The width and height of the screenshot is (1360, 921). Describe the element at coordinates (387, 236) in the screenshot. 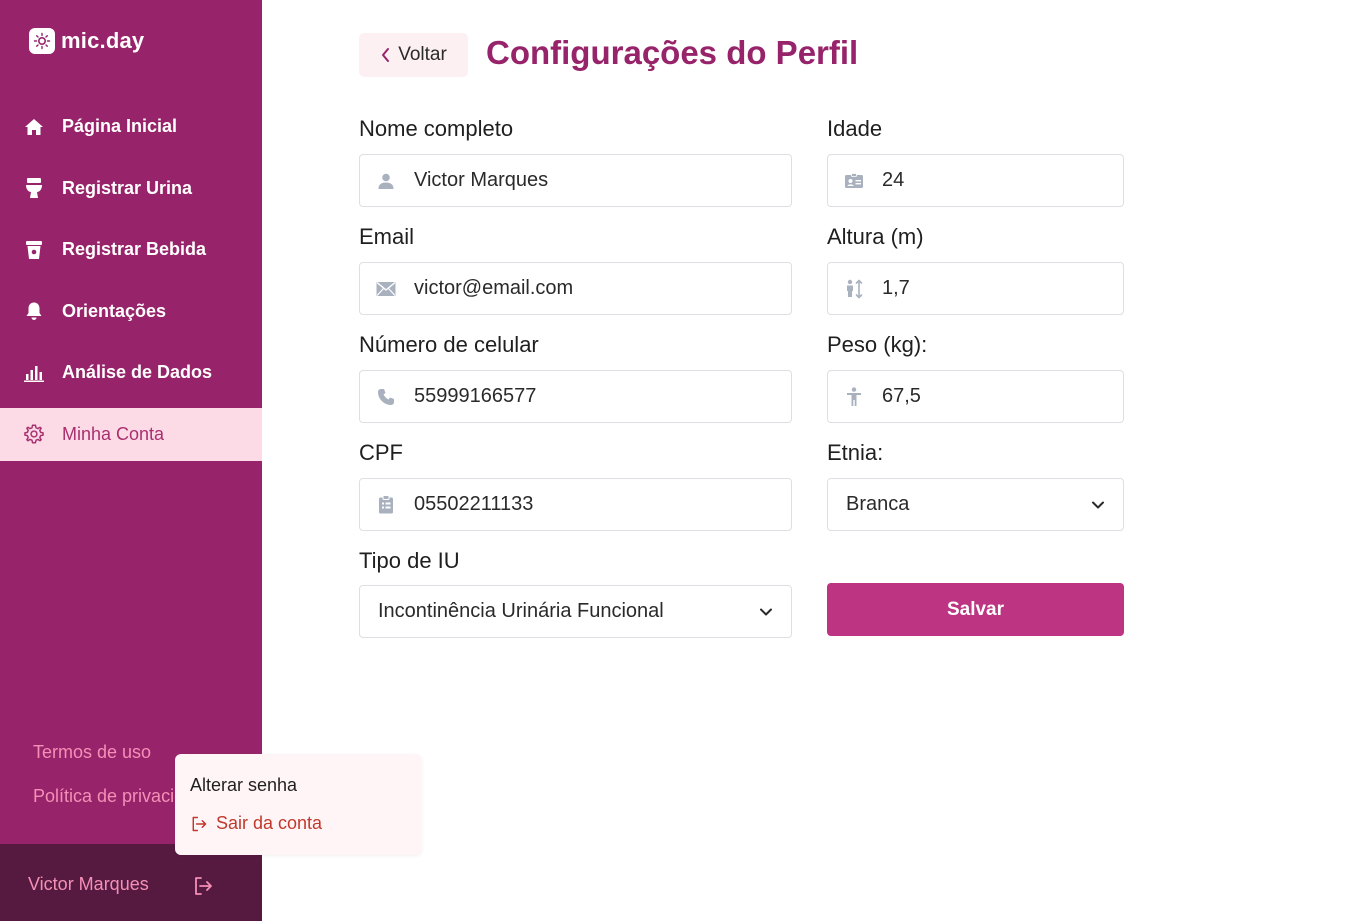

I see `email-label: Email` at that location.